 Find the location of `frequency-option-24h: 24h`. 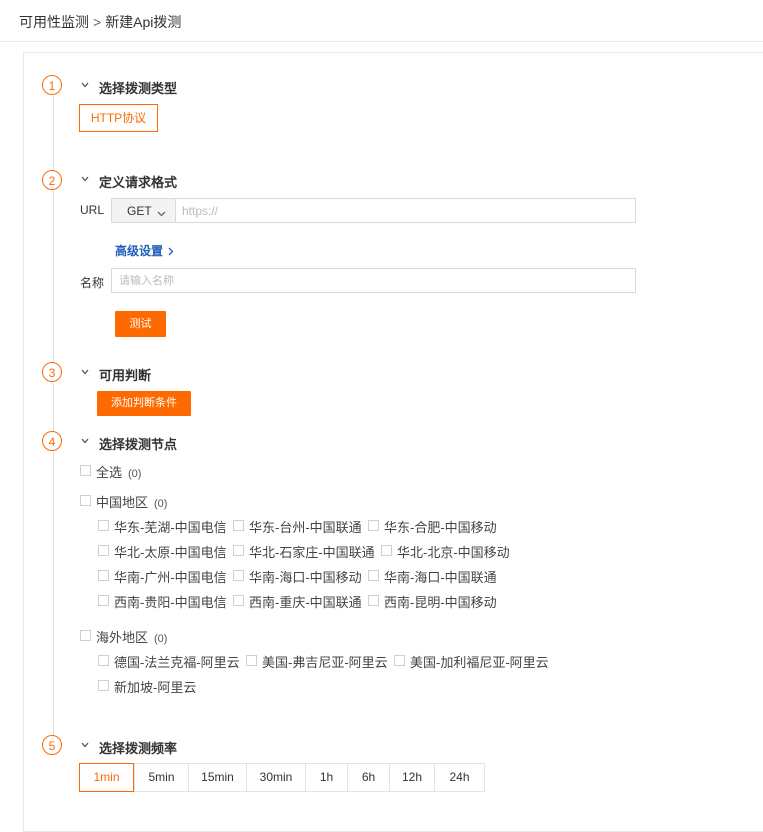

frequency-option-24h: 24h is located at coordinates (459, 777).